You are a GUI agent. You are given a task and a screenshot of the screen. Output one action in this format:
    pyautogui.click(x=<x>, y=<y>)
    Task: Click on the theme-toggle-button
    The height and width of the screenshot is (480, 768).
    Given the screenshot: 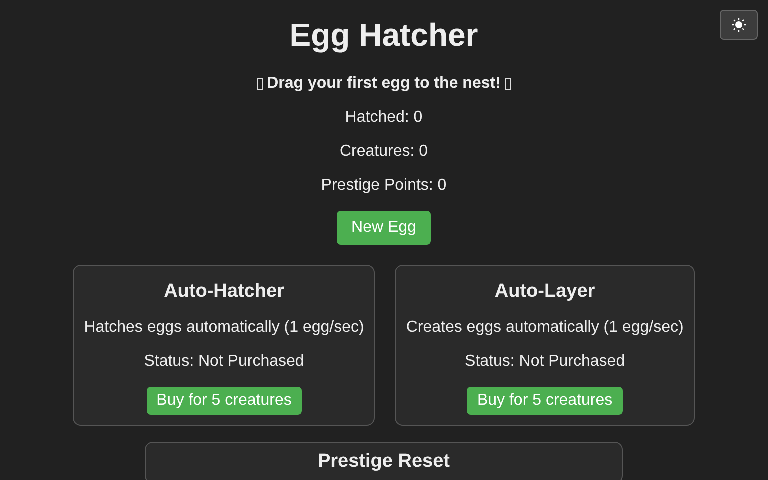 What is the action you would take?
    pyautogui.click(x=739, y=25)
    